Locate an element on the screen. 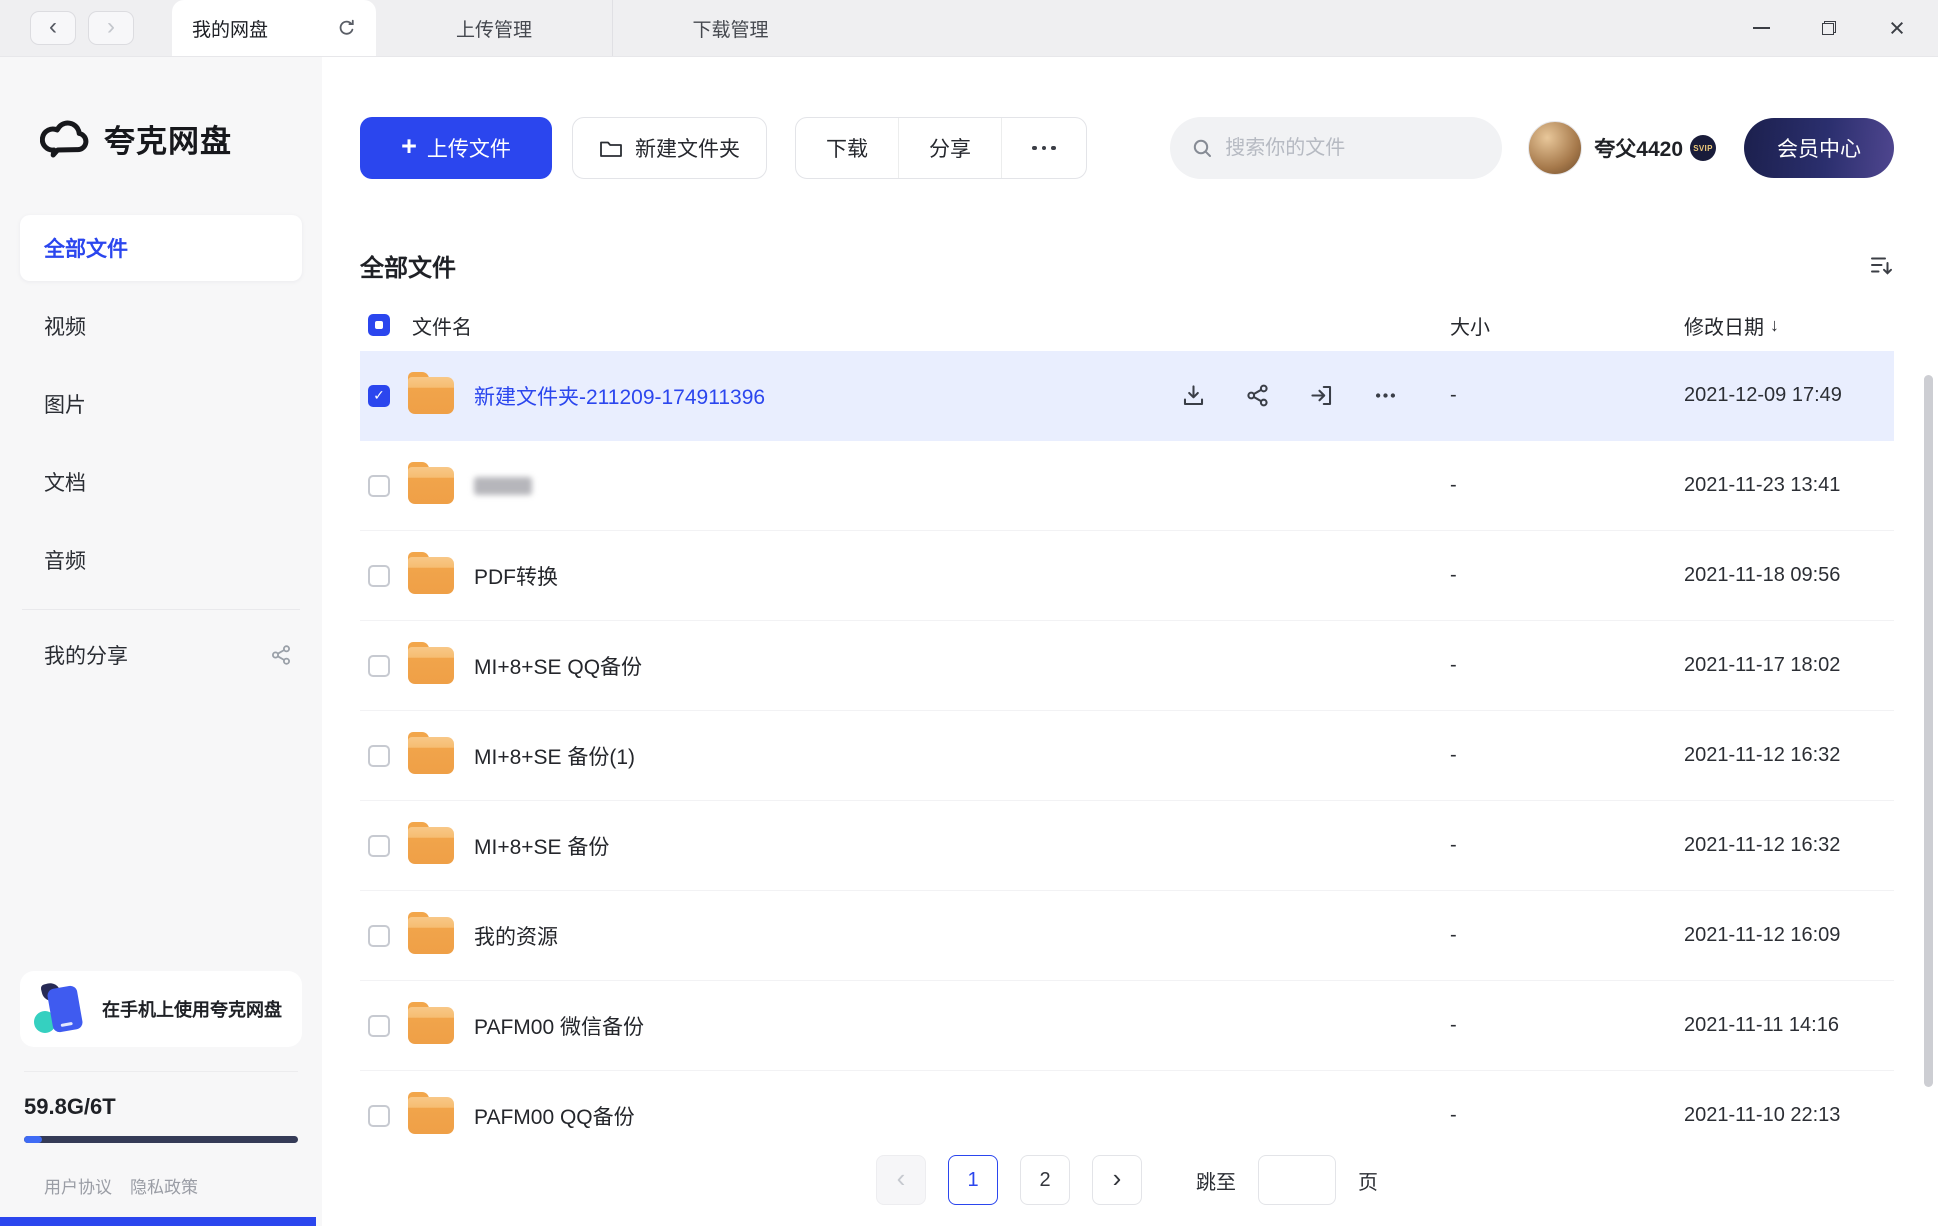 Image resolution: width=1938 pixels, height=1226 pixels. tab-my-drive: 我的网盘 is located at coordinates (274, 28).